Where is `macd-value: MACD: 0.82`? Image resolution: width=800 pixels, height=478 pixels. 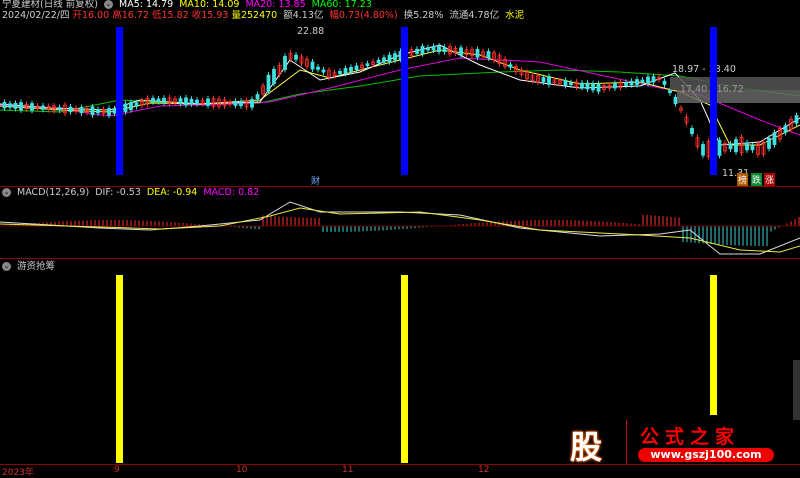 macd-value: MACD: 0.82 is located at coordinates (231, 192).